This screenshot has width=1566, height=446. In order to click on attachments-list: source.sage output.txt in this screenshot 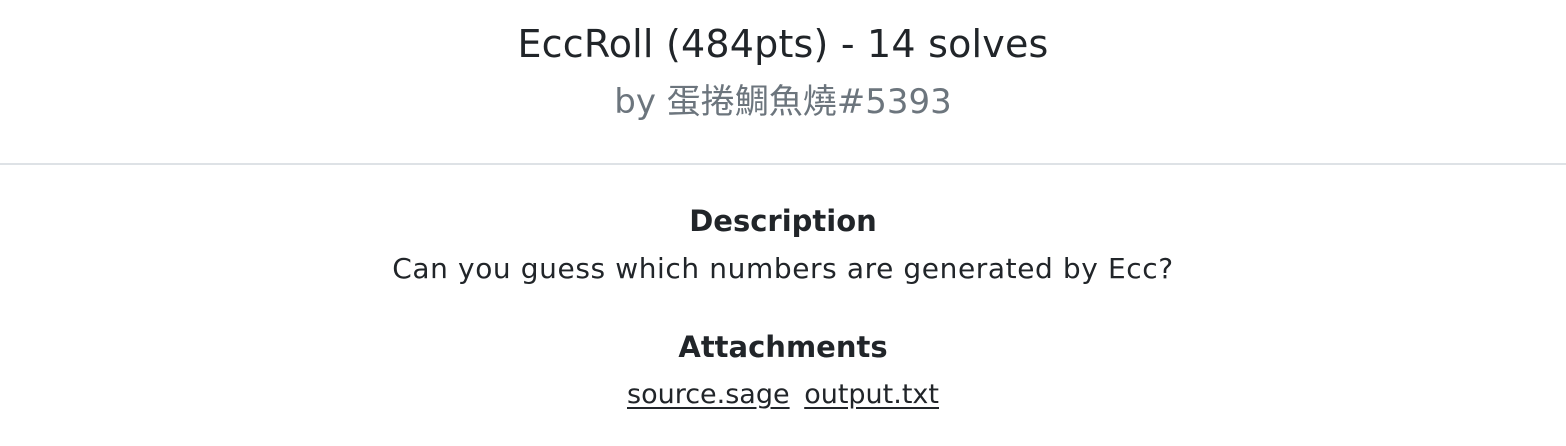, I will do `click(783, 388)`.